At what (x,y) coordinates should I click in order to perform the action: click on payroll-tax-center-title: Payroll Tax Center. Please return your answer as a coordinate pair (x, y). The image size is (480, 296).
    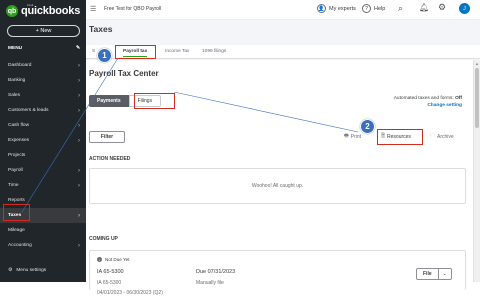
    Looking at the image, I should click on (124, 73).